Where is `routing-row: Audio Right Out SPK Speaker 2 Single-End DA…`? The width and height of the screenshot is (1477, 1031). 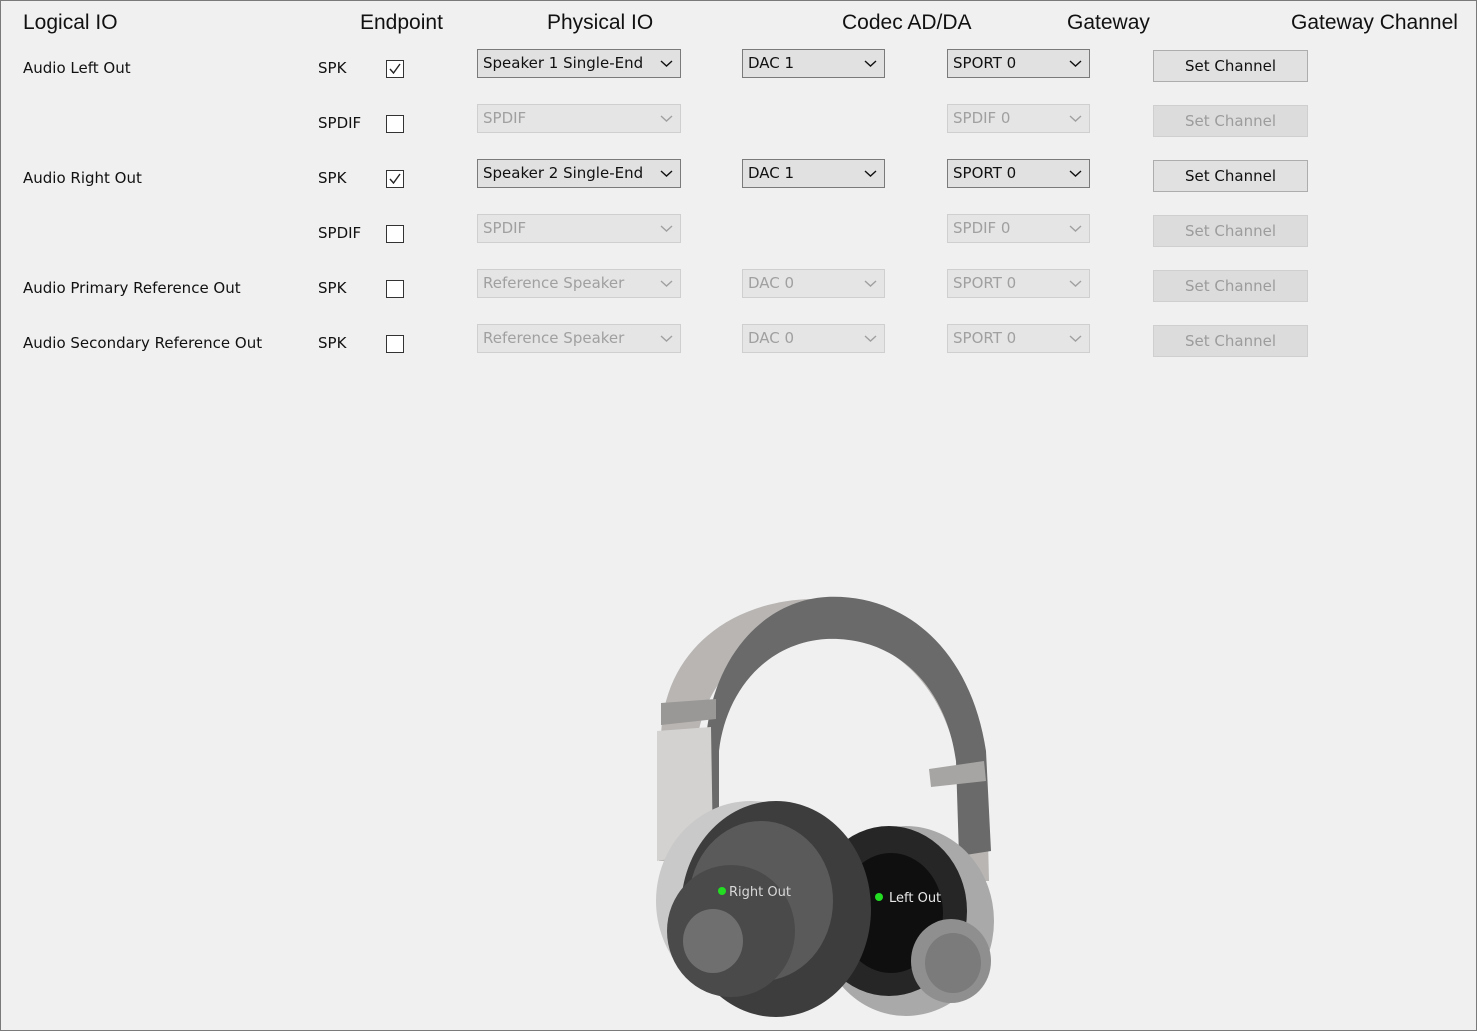
routing-row: Audio Right Out SPK Speaker 2 Single-End DA… is located at coordinates (738, 184).